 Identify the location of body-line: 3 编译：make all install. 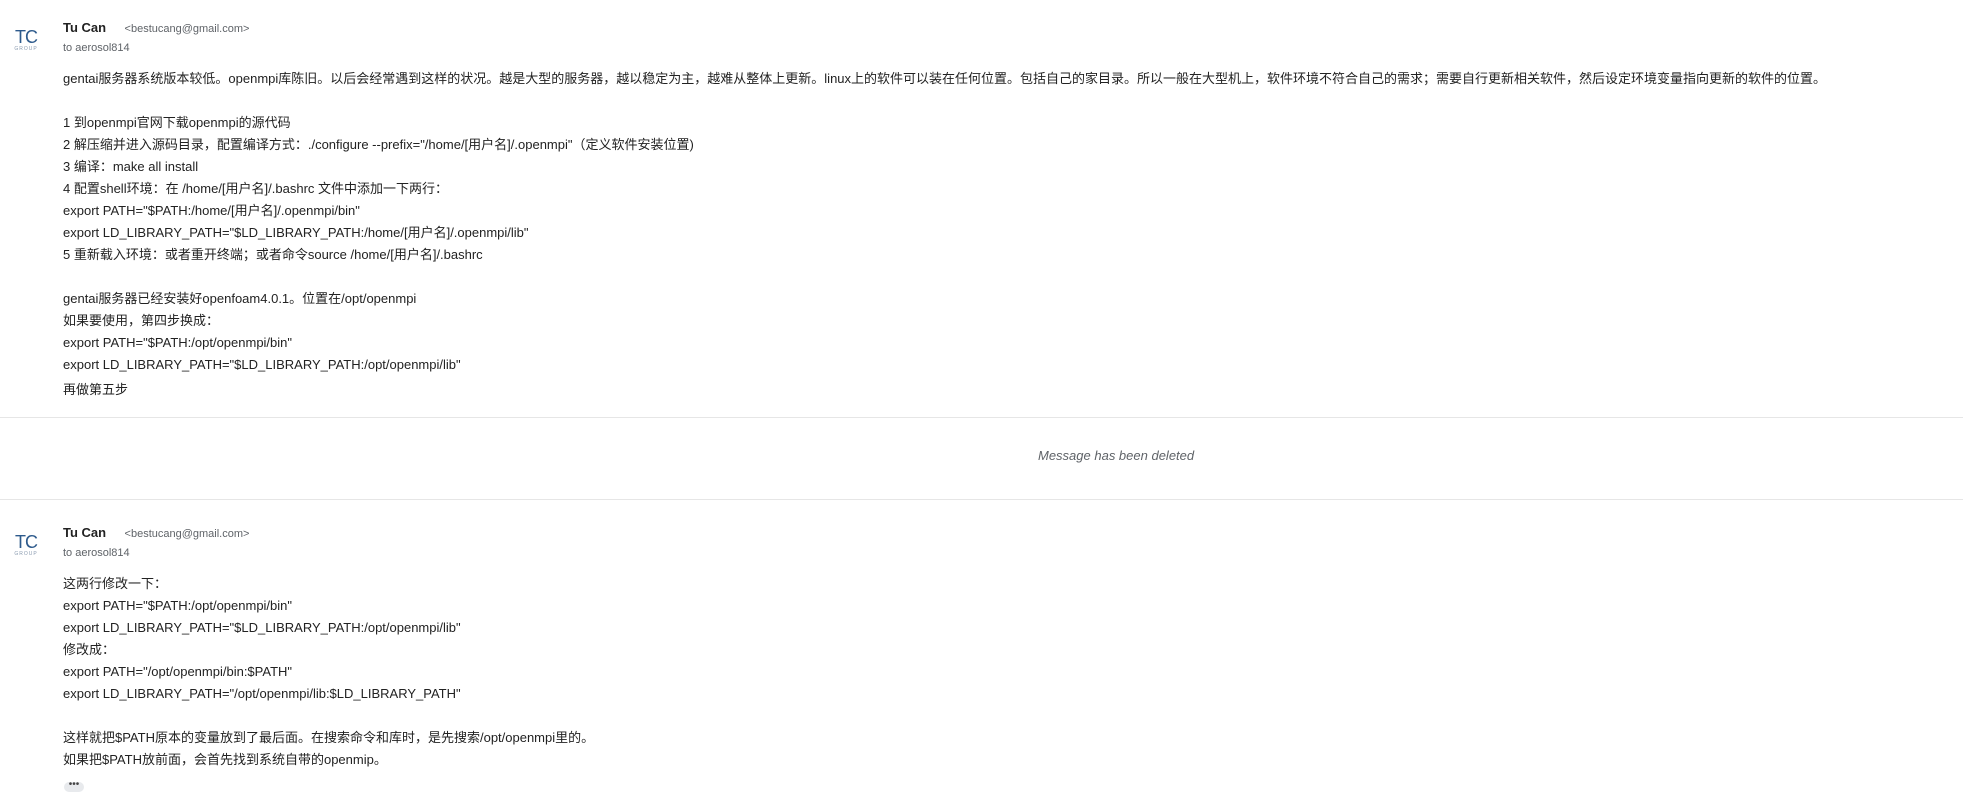
(131, 166).